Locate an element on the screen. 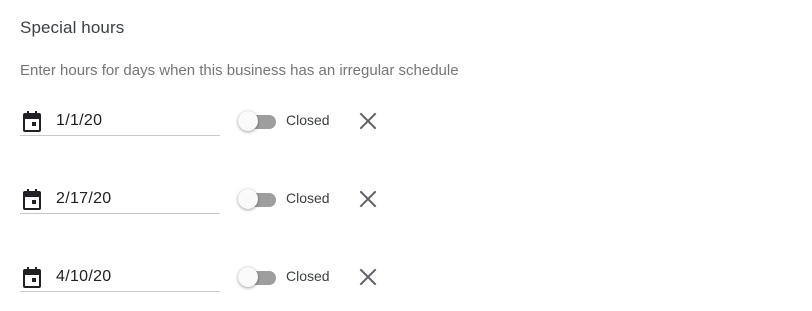 The image size is (812, 311). date-input: 1/1/20 is located at coordinates (120, 118).